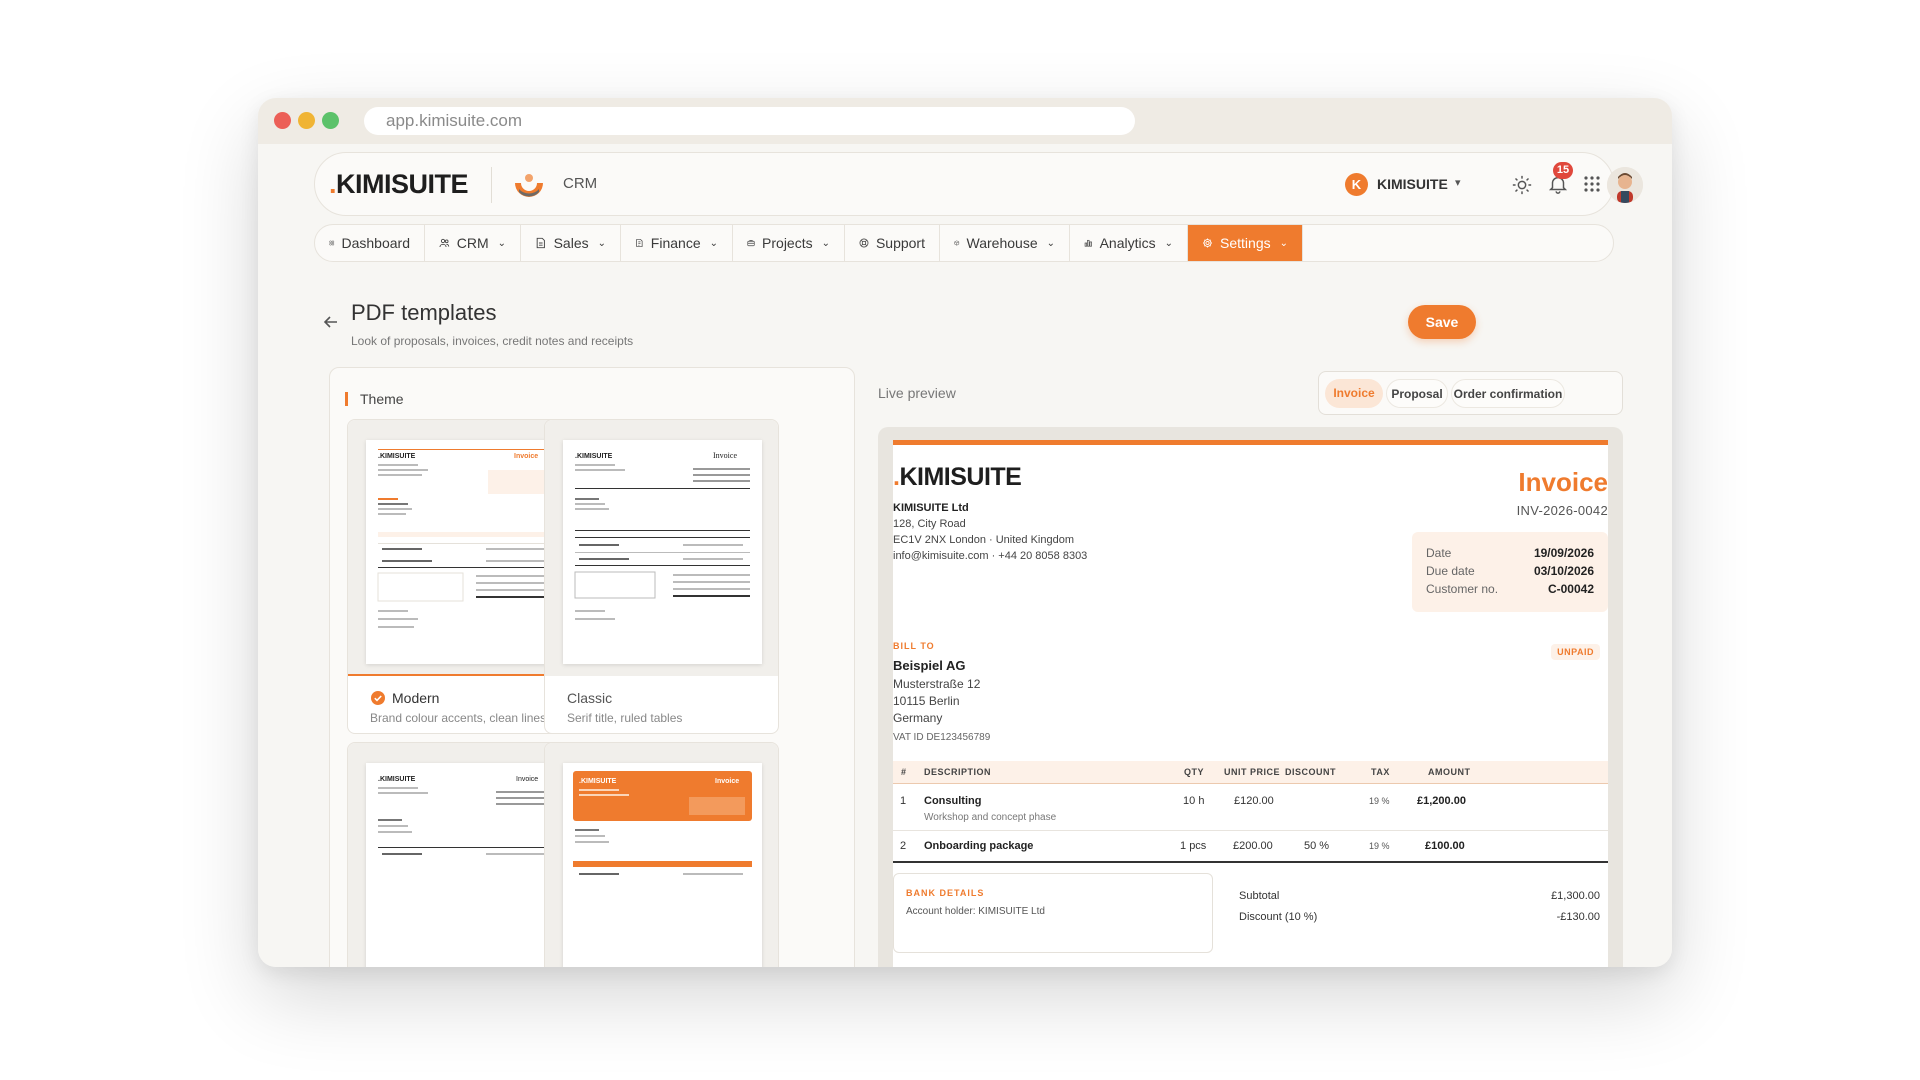  I want to click on apps-grid-icon, so click(1592, 184).